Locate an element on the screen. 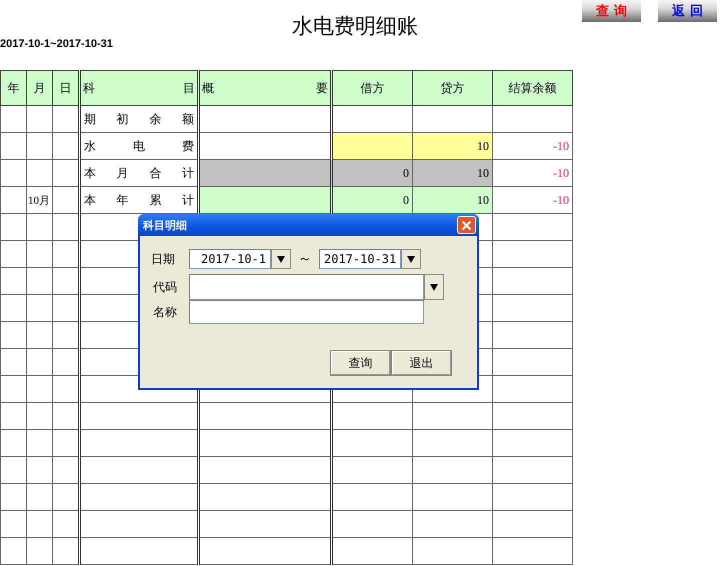  back-button: 返 回 is located at coordinates (687, 11).